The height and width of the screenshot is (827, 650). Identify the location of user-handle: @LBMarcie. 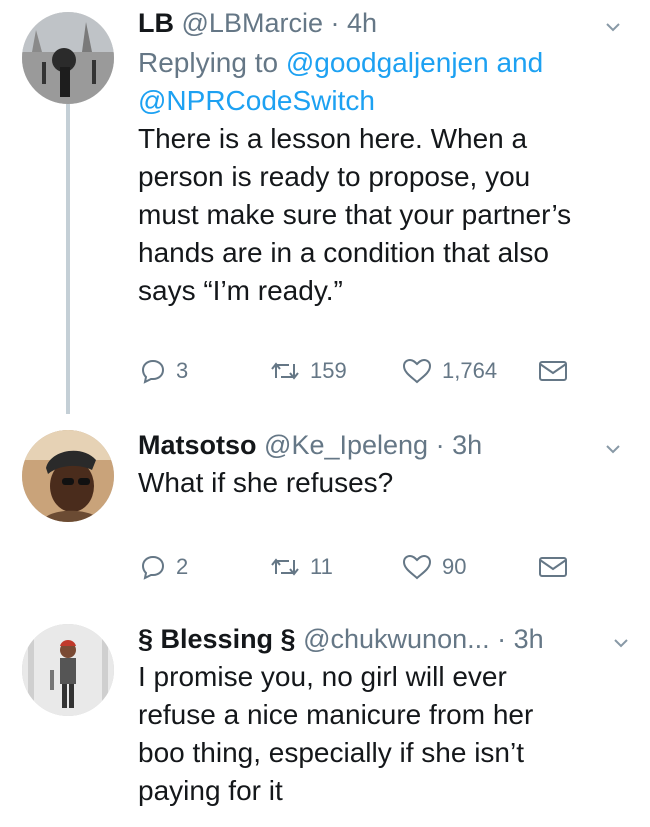
(252, 23).